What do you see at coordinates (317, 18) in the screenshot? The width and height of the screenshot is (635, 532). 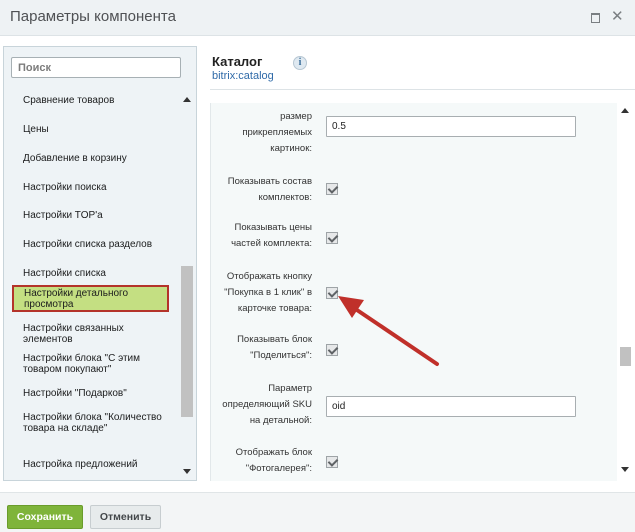 I see `title-bar: Параметры компонента ✕` at bounding box center [317, 18].